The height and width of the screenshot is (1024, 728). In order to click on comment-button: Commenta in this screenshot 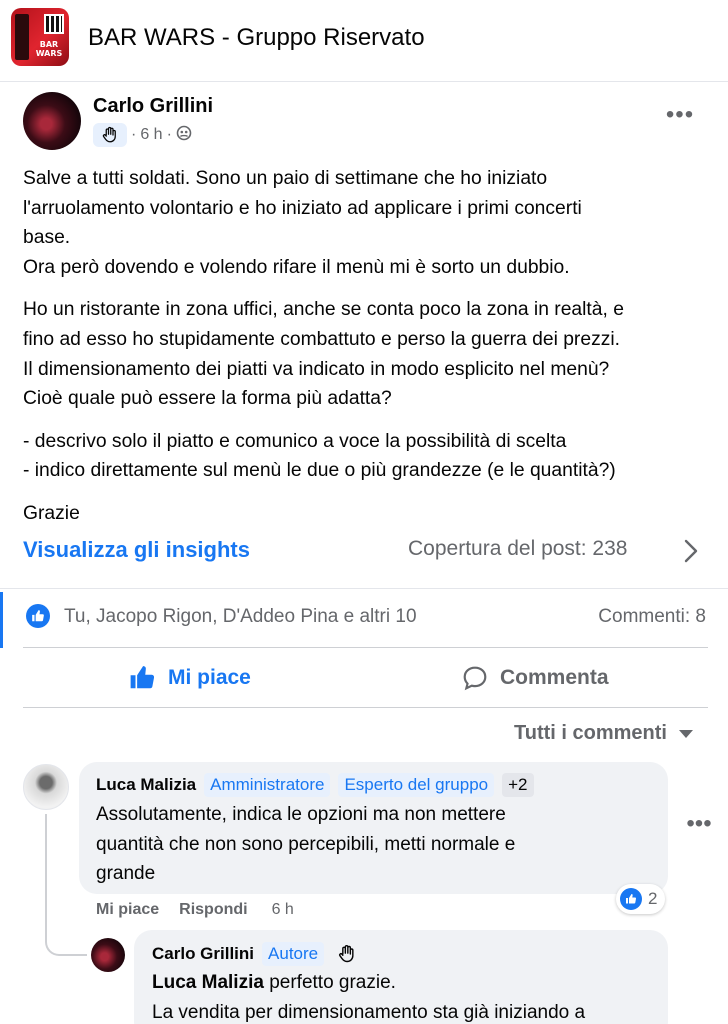, I will do `click(535, 678)`.